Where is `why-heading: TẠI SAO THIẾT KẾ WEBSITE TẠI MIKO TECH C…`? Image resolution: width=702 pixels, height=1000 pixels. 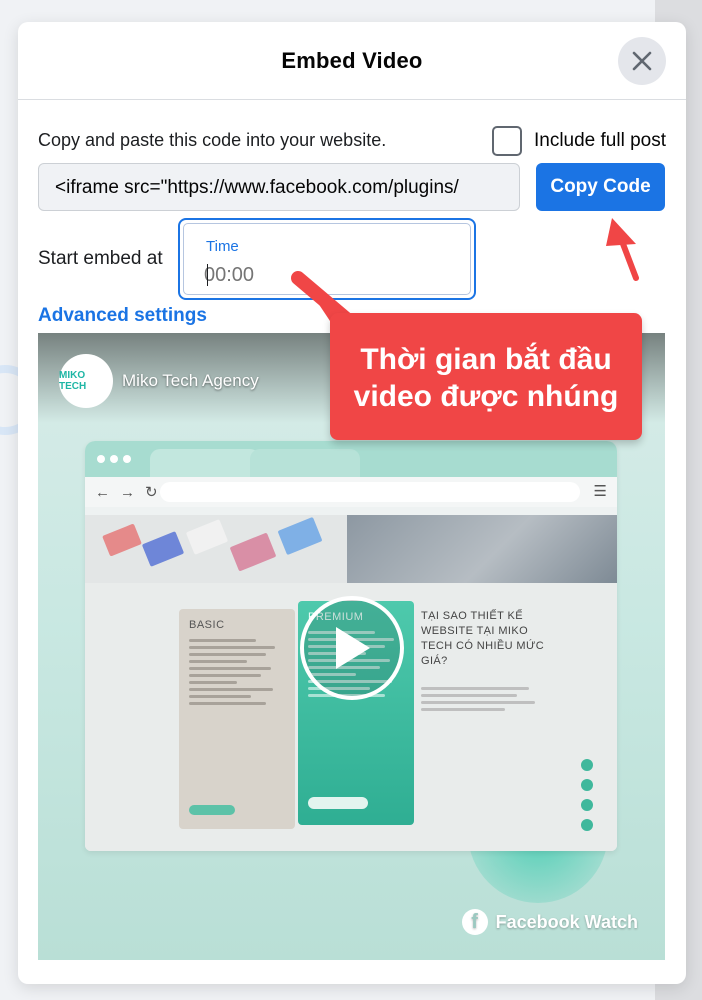 why-heading: TẠI SAO THIẾT KẾ WEBSITE TẠI MIKO TECH C… is located at coordinates (483, 638).